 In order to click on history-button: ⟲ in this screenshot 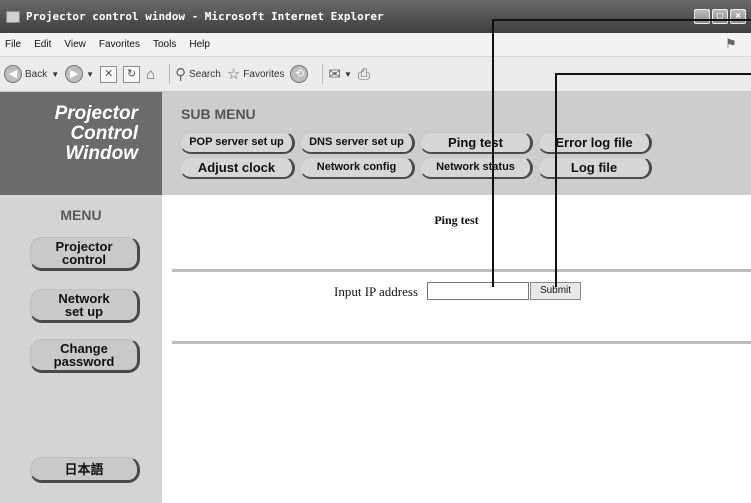, I will do `click(300, 74)`.